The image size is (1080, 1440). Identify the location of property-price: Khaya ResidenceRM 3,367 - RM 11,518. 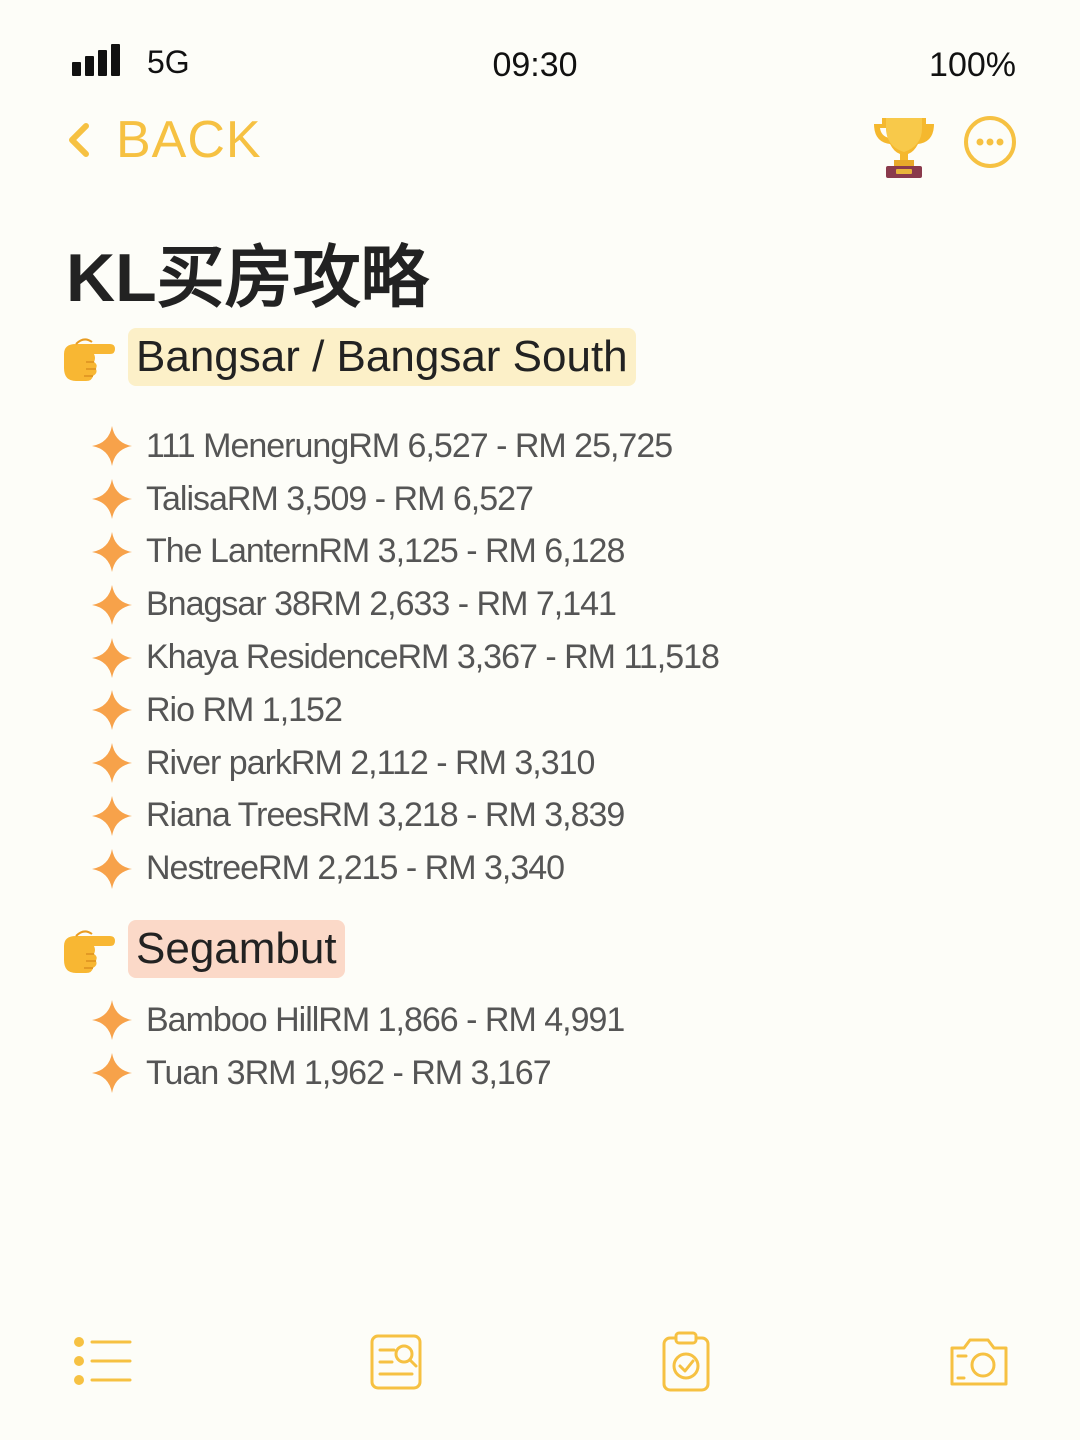
(433, 657).